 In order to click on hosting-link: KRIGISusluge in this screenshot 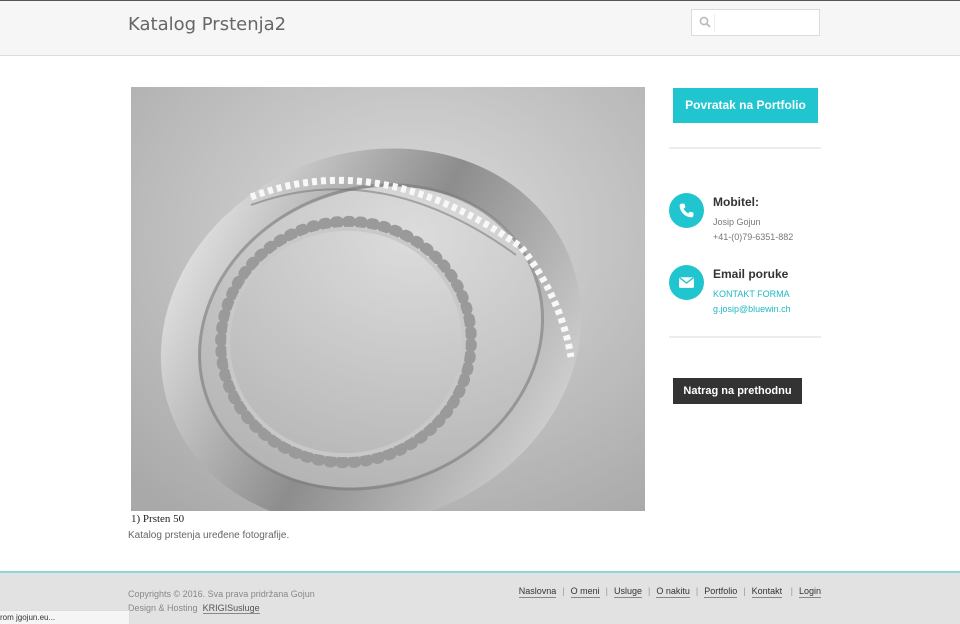, I will do `click(231, 608)`.